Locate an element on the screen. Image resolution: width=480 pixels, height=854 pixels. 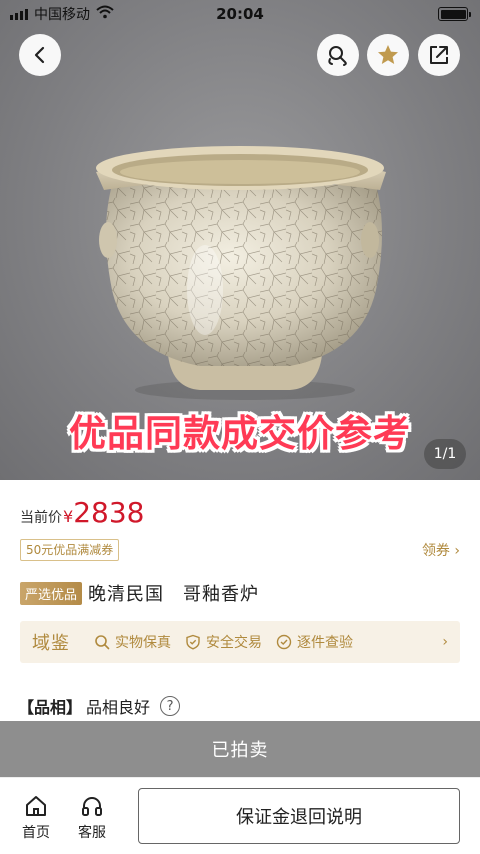
chevron-left-icon is located at coordinates (39, 55).